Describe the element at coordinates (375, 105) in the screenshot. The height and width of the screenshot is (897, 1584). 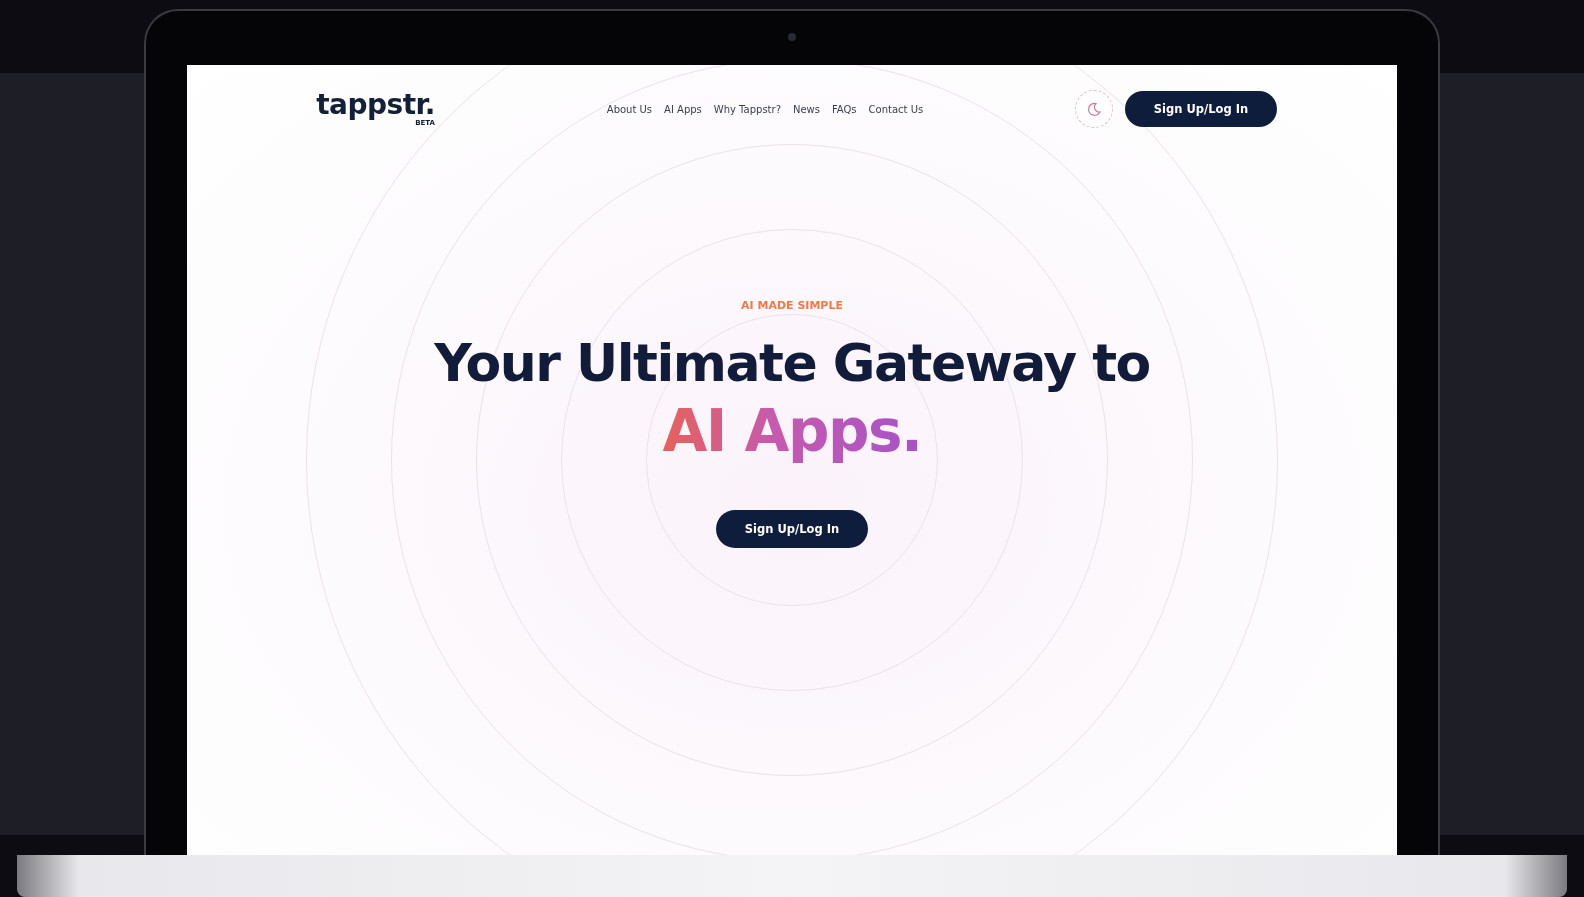
I see `logo-wordmark: tappstr.` at that location.